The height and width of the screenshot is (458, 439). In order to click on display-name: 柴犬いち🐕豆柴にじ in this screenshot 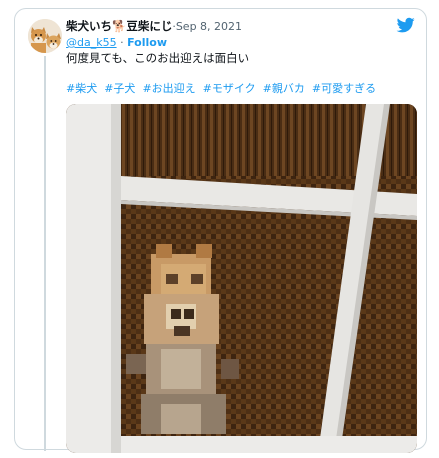, I will do `click(119, 26)`.